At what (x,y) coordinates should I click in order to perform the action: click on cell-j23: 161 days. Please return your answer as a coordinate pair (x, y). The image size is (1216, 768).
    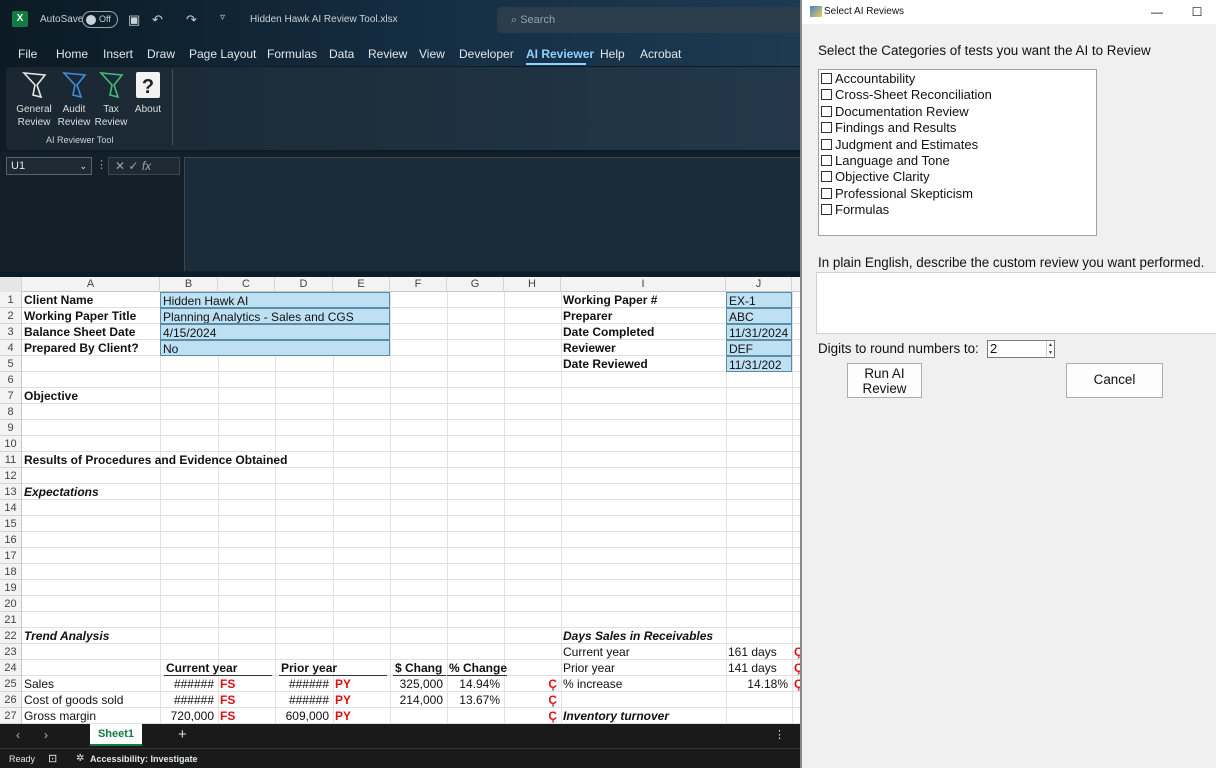
    Looking at the image, I should click on (759, 652).